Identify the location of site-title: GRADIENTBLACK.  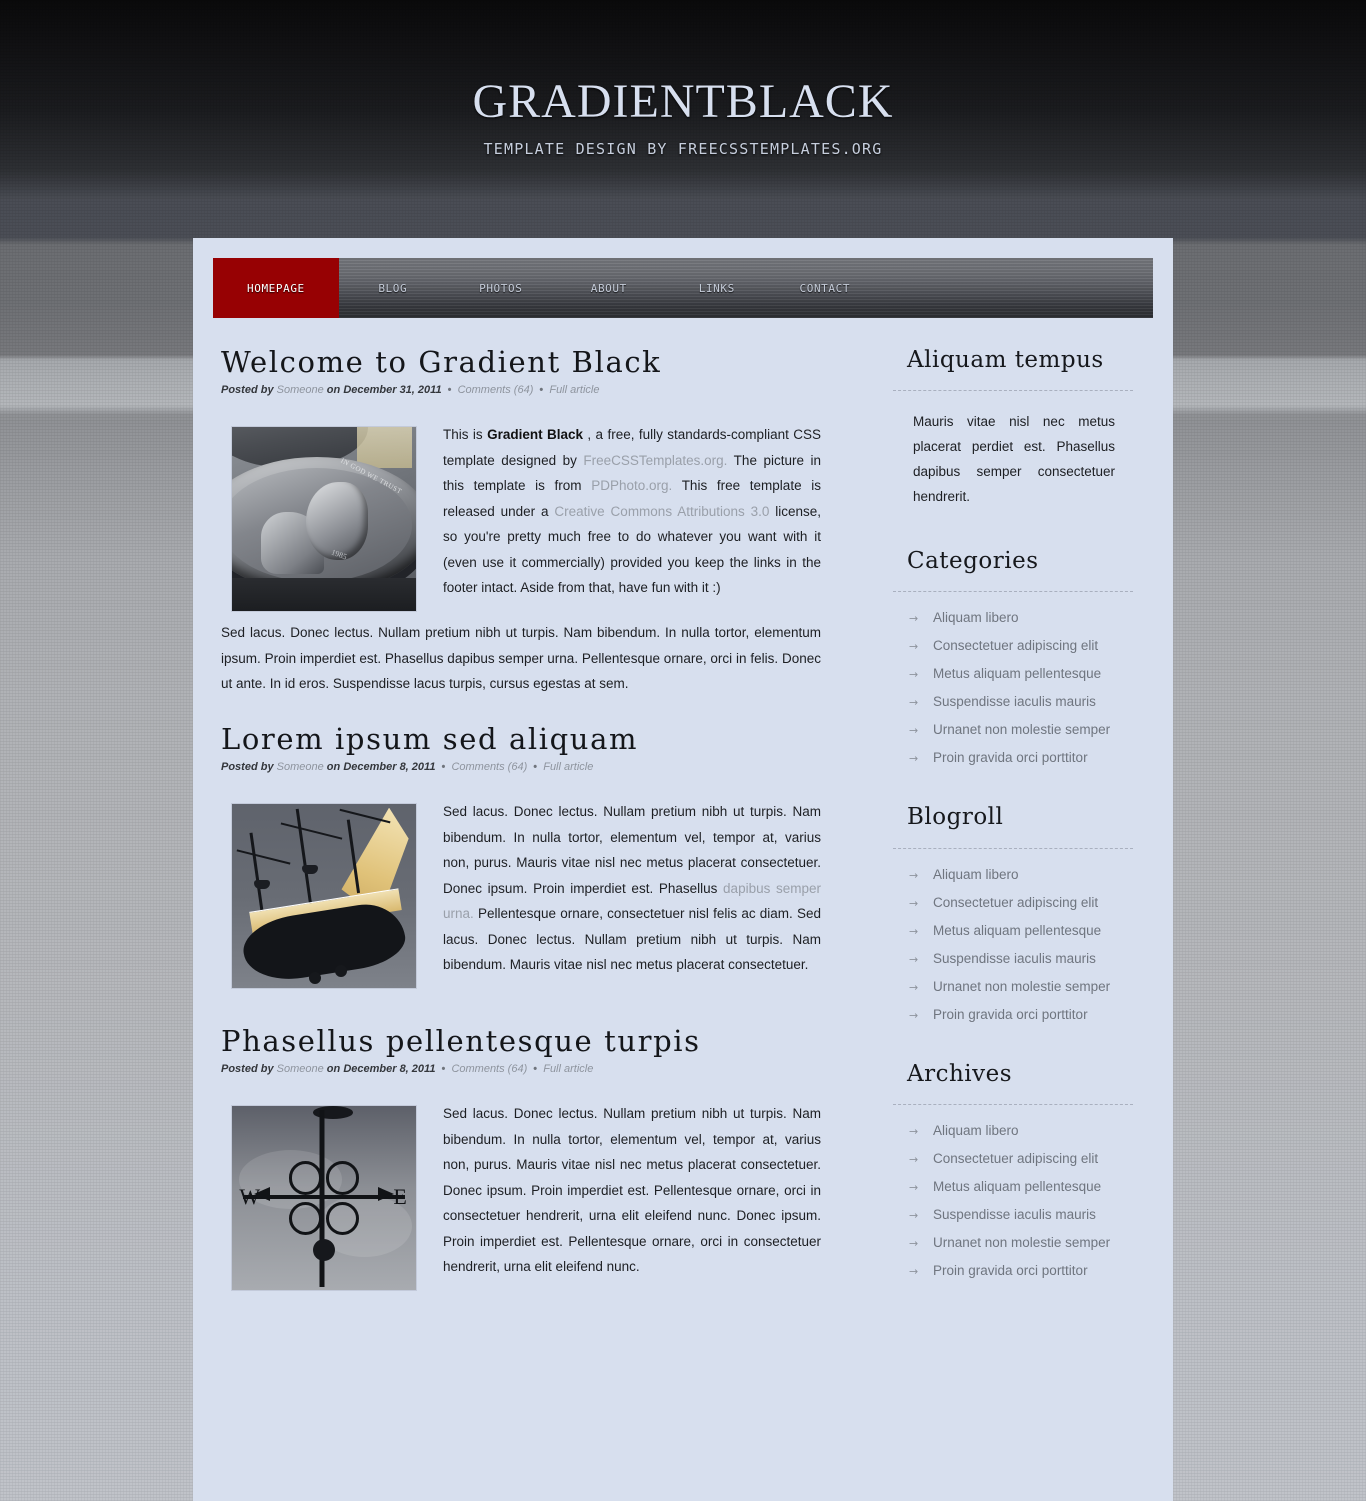
(683, 101).